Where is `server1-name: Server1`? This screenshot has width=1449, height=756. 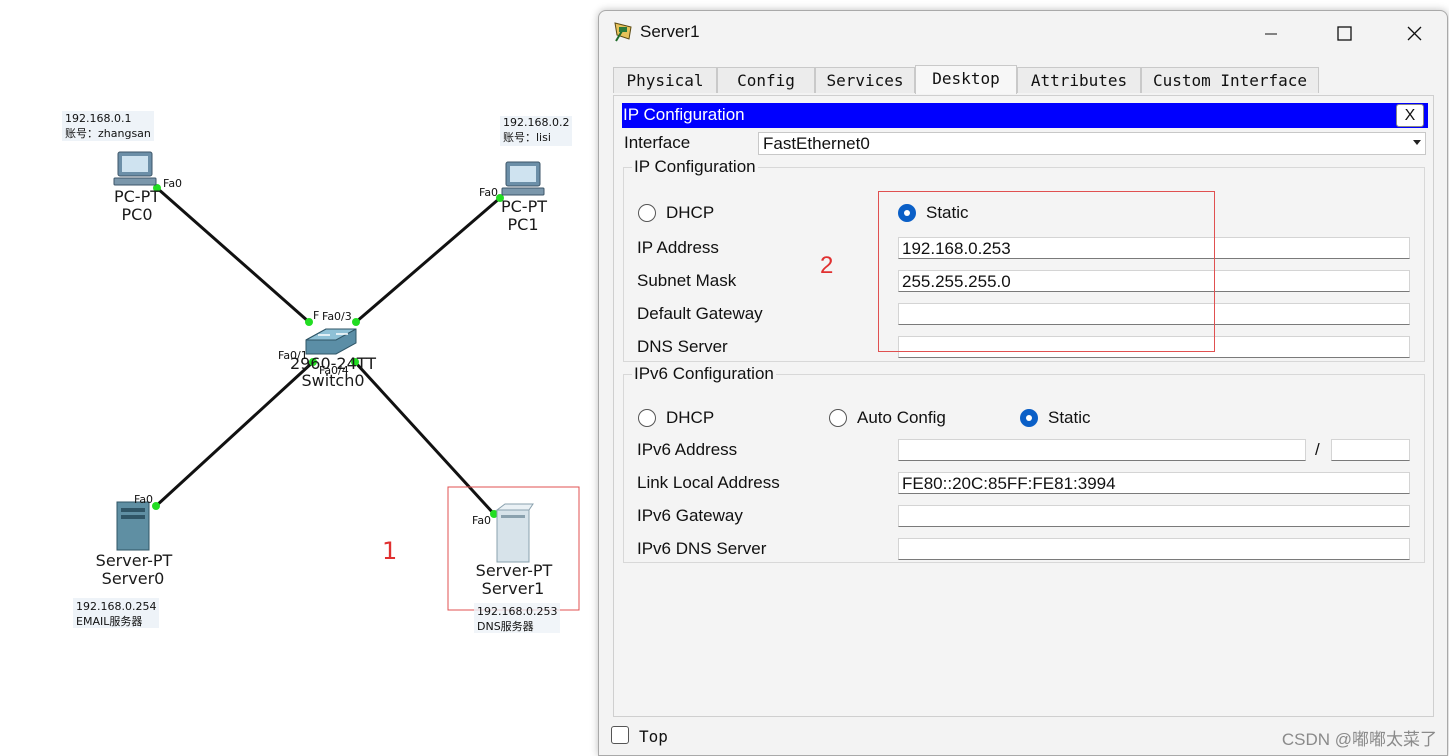 server1-name: Server1 is located at coordinates (513, 588).